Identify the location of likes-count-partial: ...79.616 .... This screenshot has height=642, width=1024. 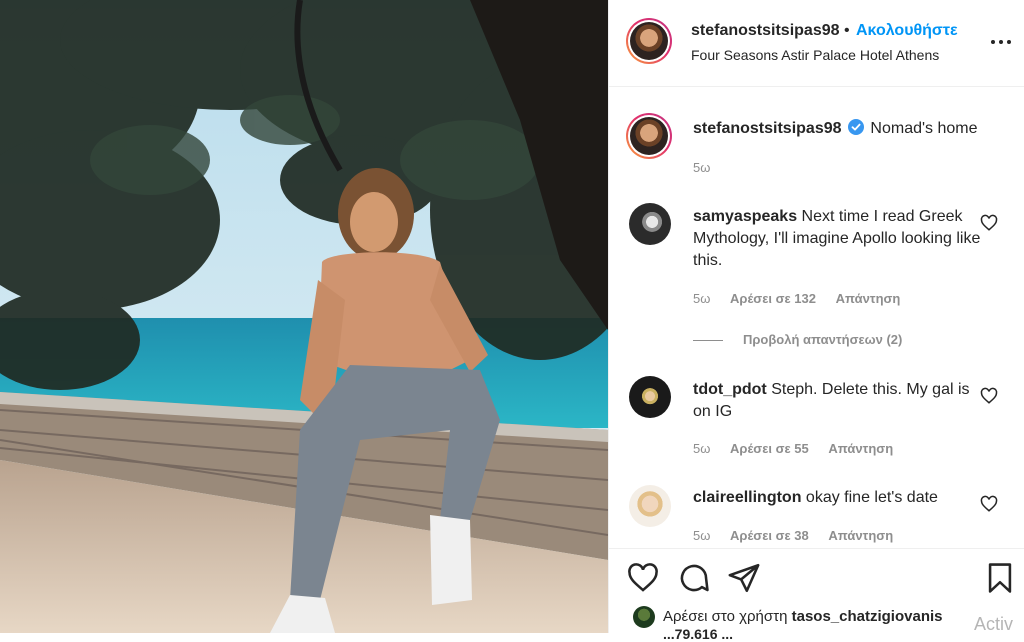
(698, 634).